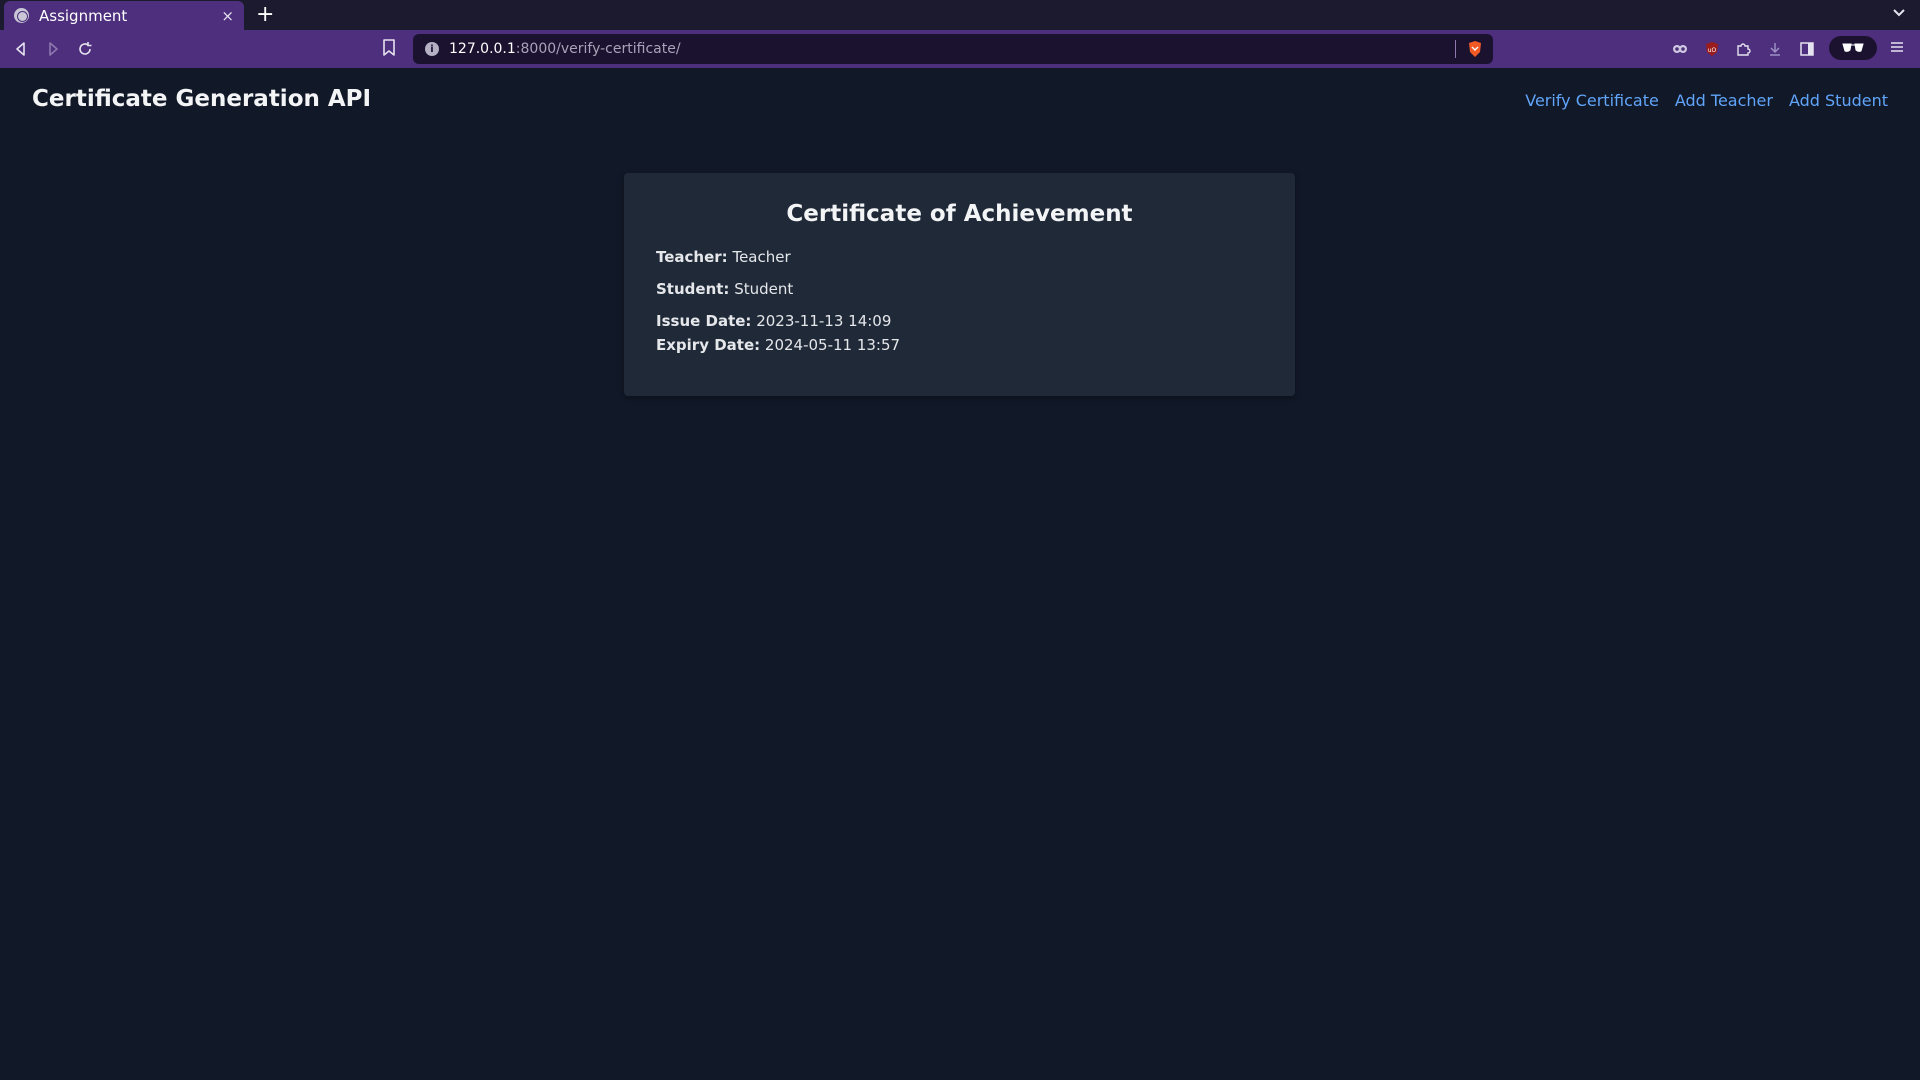 This screenshot has height=1080, width=1920. What do you see at coordinates (832, 345) in the screenshot?
I see `expiry-date-value: 2024-05-11 13:57` at bounding box center [832, 345].